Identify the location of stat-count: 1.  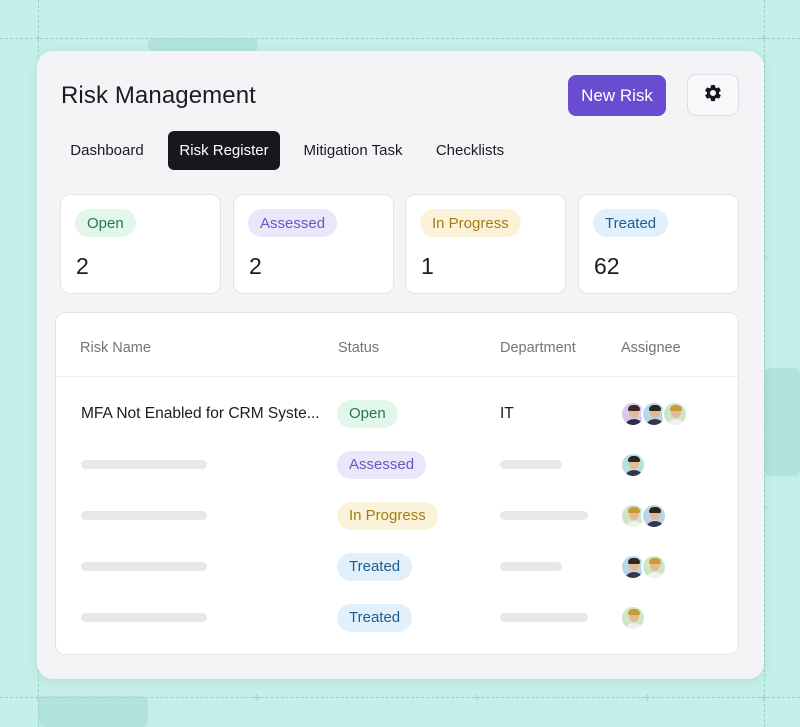
(427, 266).